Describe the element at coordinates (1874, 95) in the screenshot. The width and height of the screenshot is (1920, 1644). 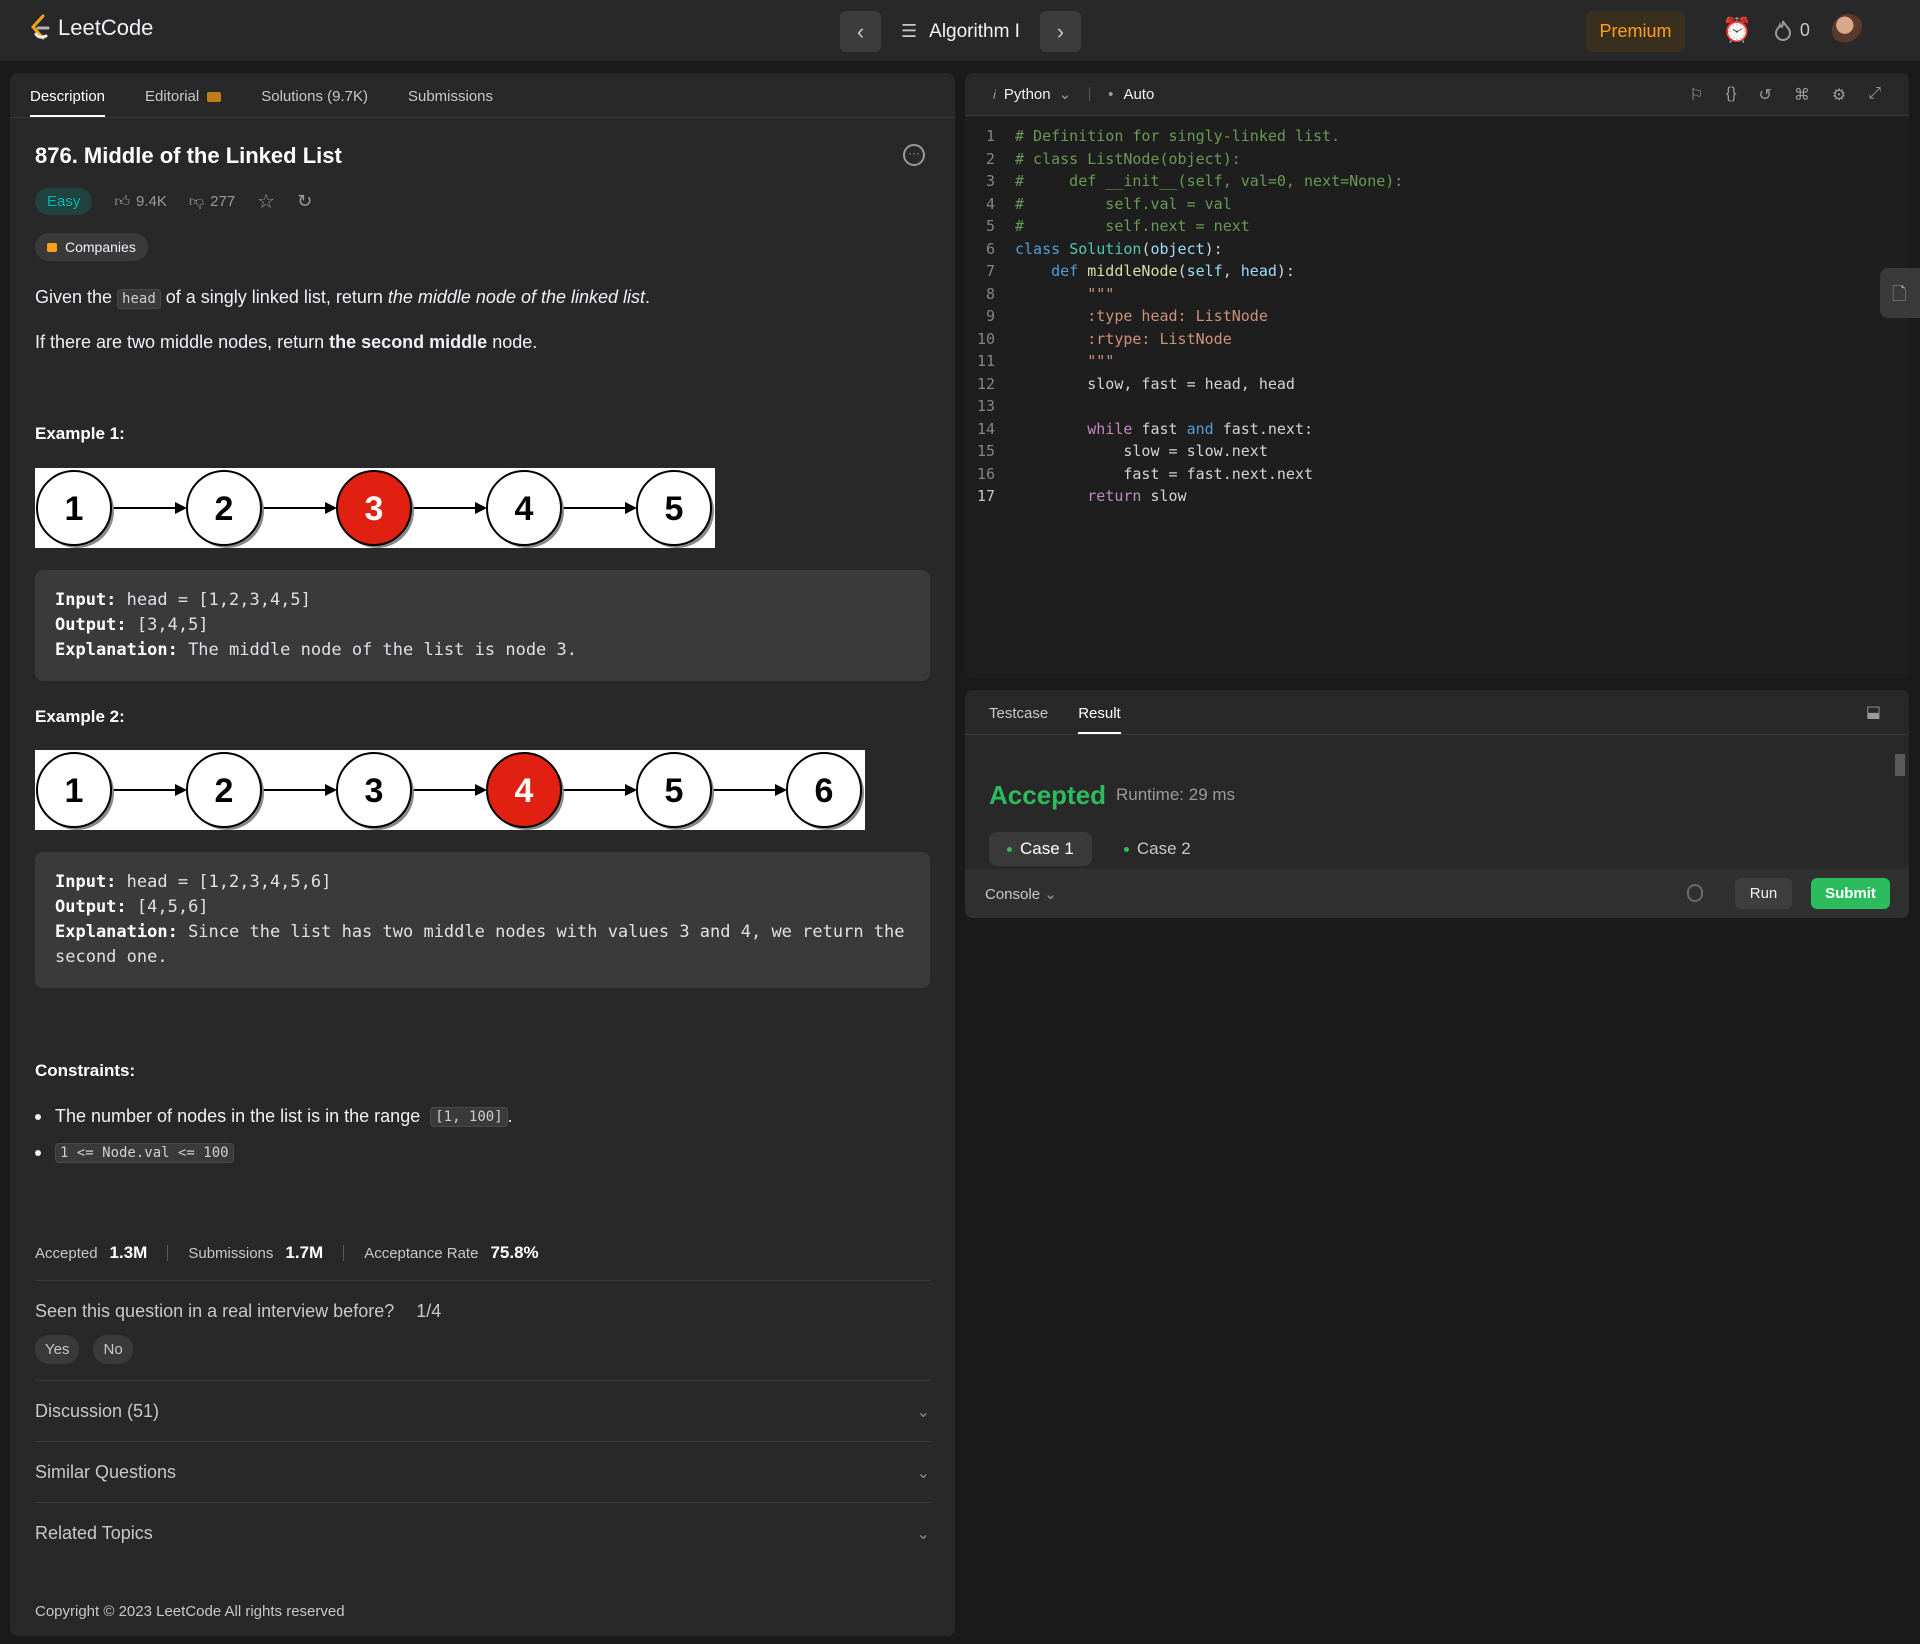
I see `expand-icon: ⤢` at that location.